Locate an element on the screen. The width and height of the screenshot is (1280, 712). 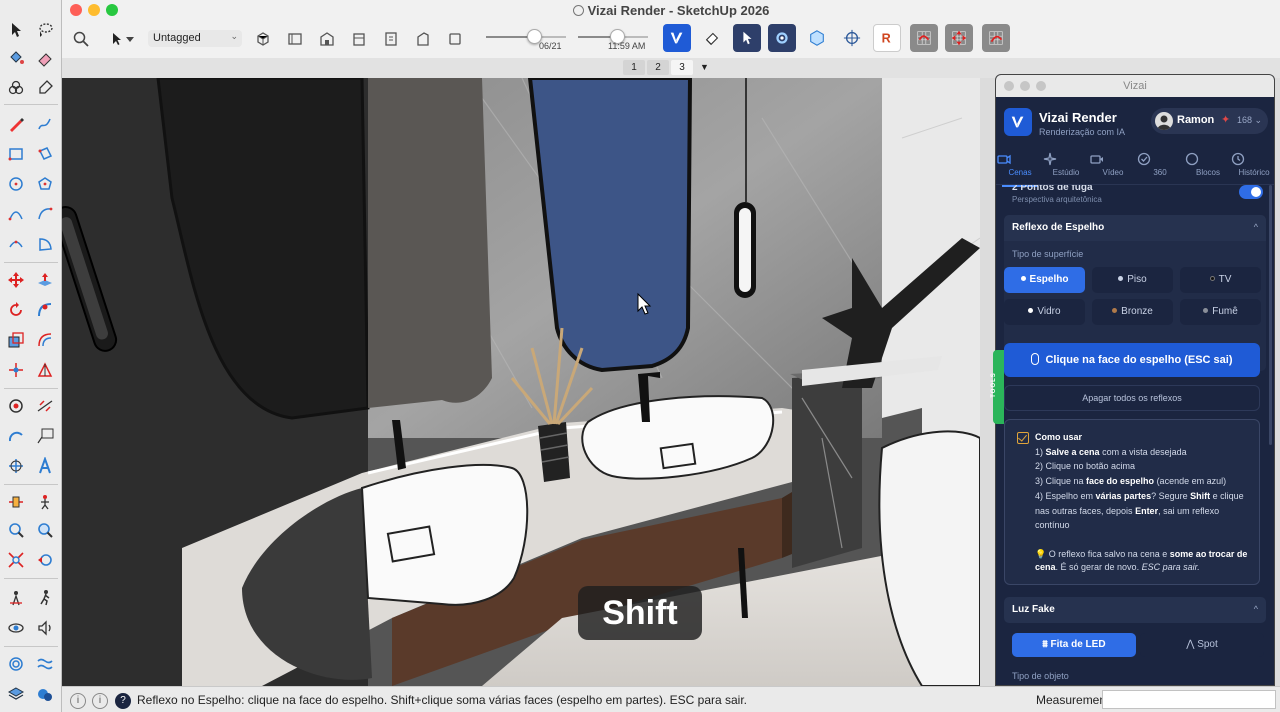
shadow-time-label: 11:59 AM is located at coordinates (627, 46).